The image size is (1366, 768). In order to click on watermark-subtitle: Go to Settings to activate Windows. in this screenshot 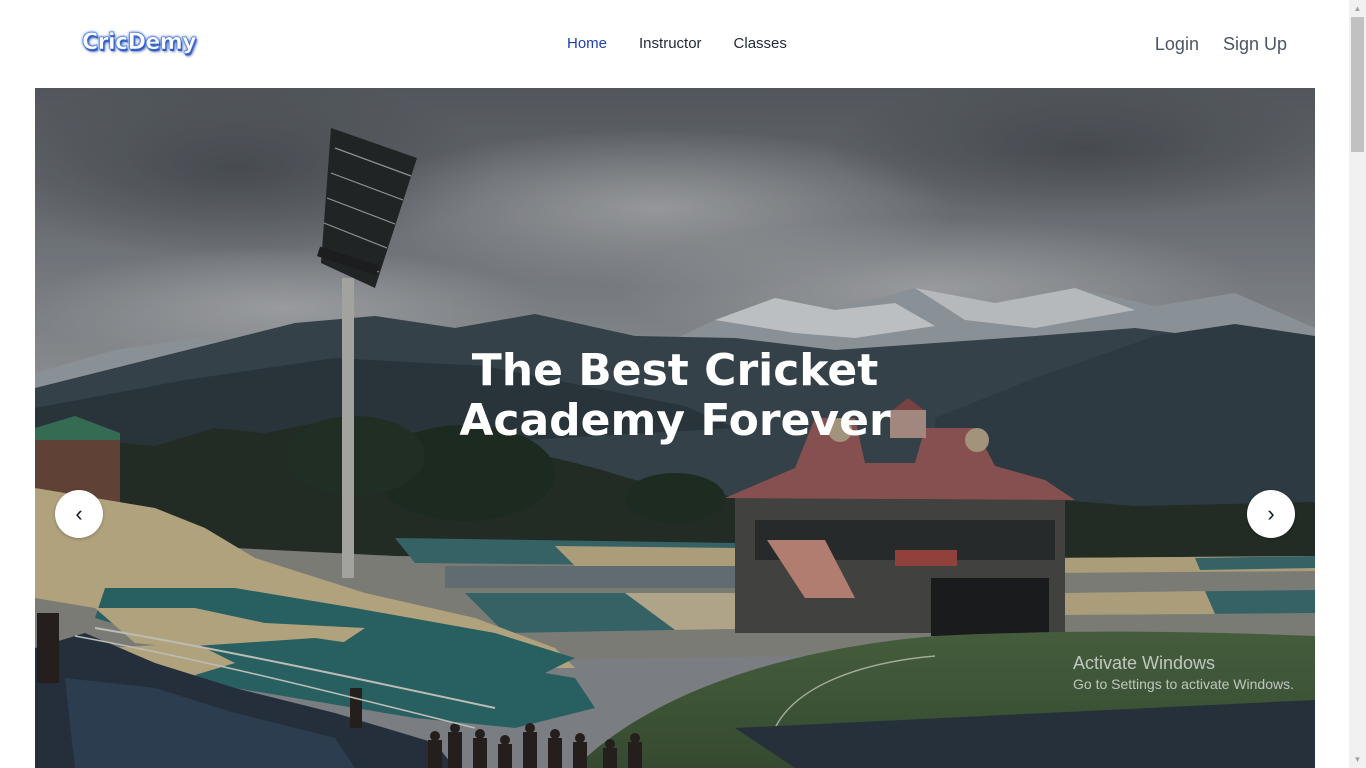, I will do `click(1183, 684)`.